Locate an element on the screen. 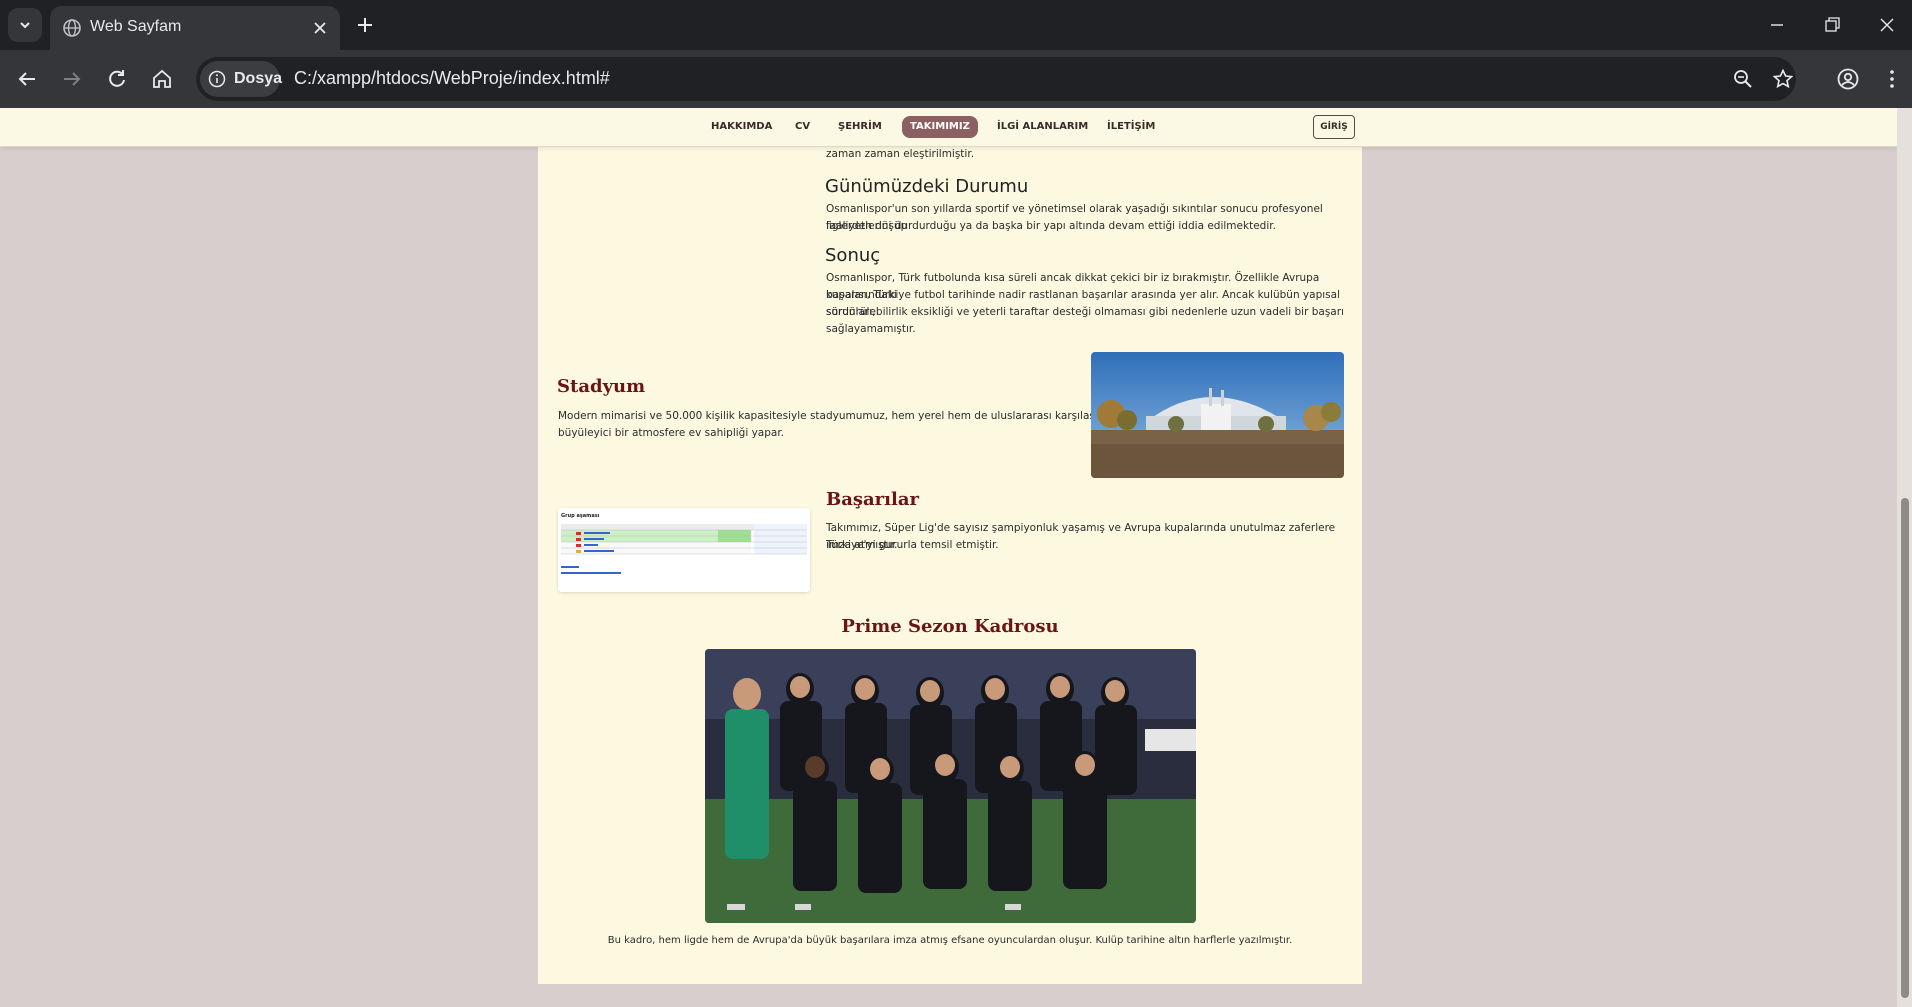 The image size is (1912, 1007). info-icon is located at coordinates (217, 79).